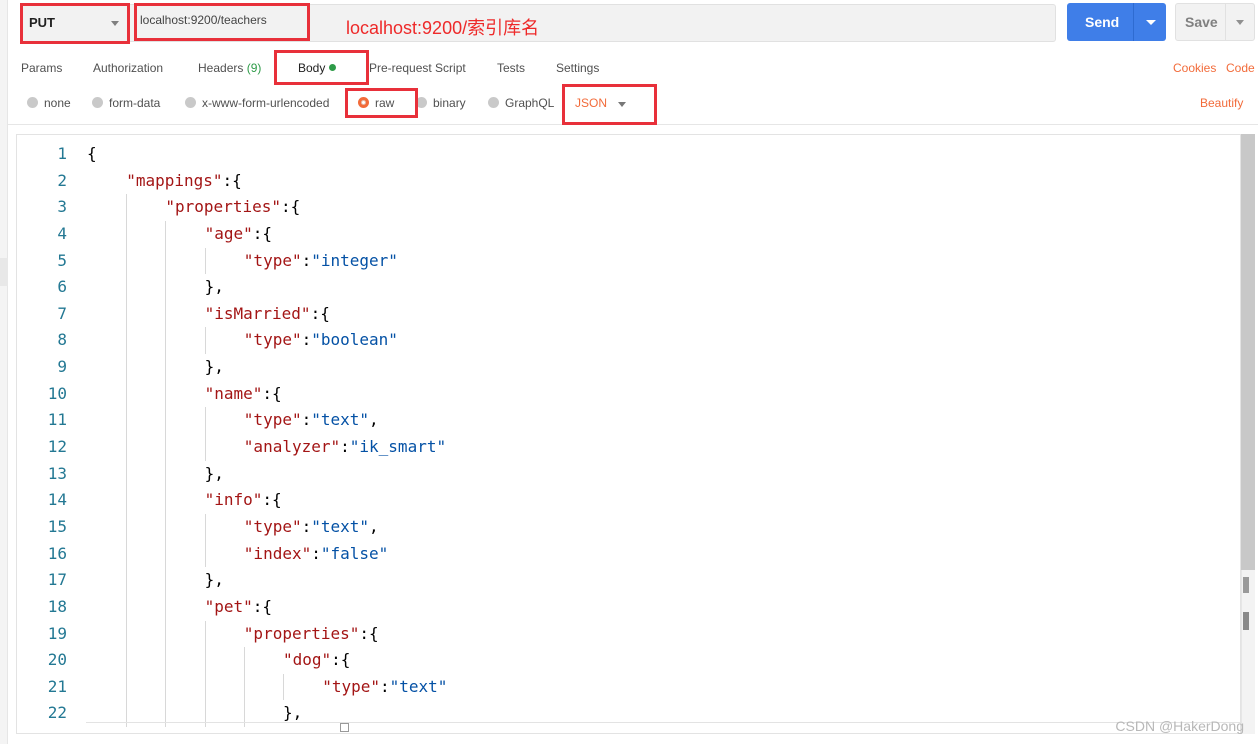  What do you see at coordinates (418, 686) in the screenshot?
I see `json-string: "text"` at bounding box center [418, 686].